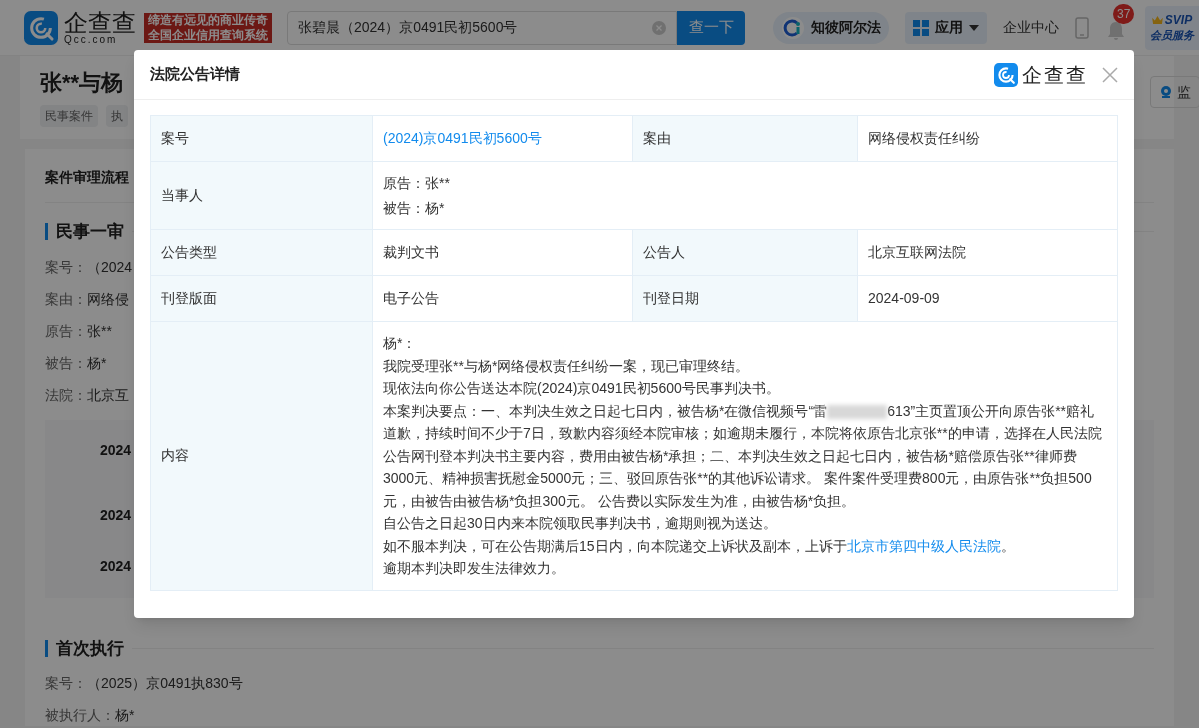 The width and height of the screenshot is (1199, 728). What do you see at coordinates (711, 27) in the screenshot?
I see `search-button: 查一下` at bounding box center [711, 27].